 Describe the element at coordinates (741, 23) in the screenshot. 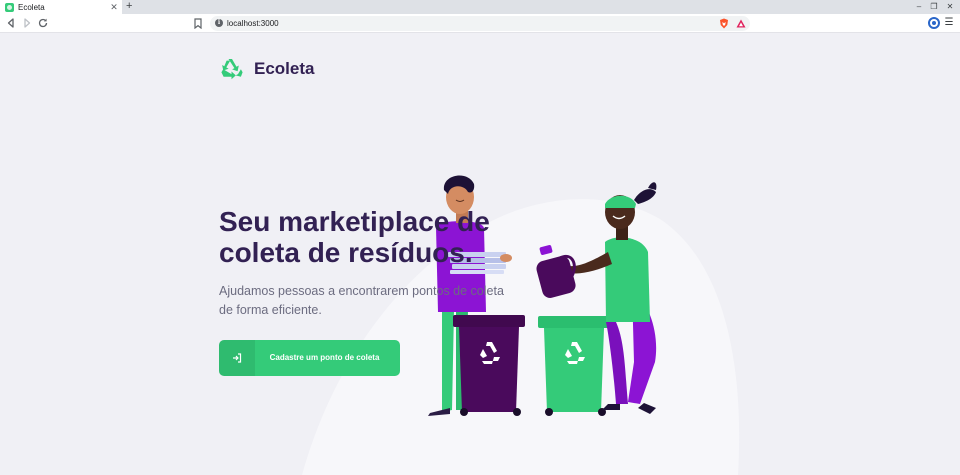

I see `brave-rewards-icon` at that location.